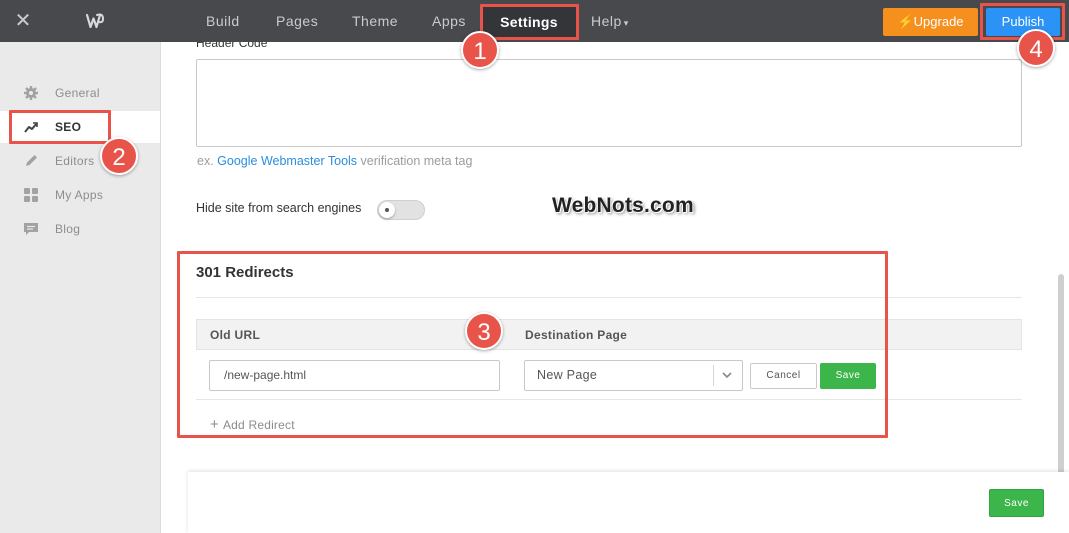 The height and width of the screenshot is (533, 1069). What do you see at coordinates (279, 208) in the screenshot?
I see `hide-site-label: Hide site from search engines` at bounding box center [279, 208].